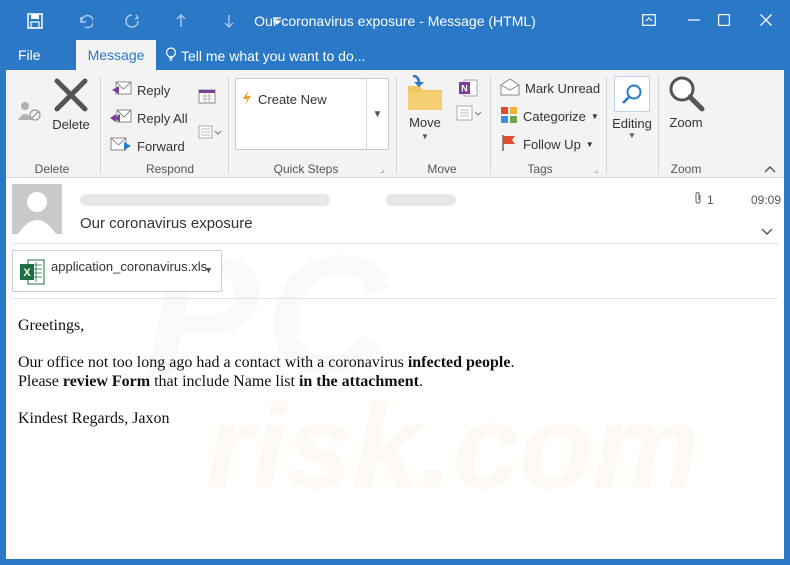 This screenshot has width=790, height=565. I want to click on forward-button: Forward, so click(147, 146).